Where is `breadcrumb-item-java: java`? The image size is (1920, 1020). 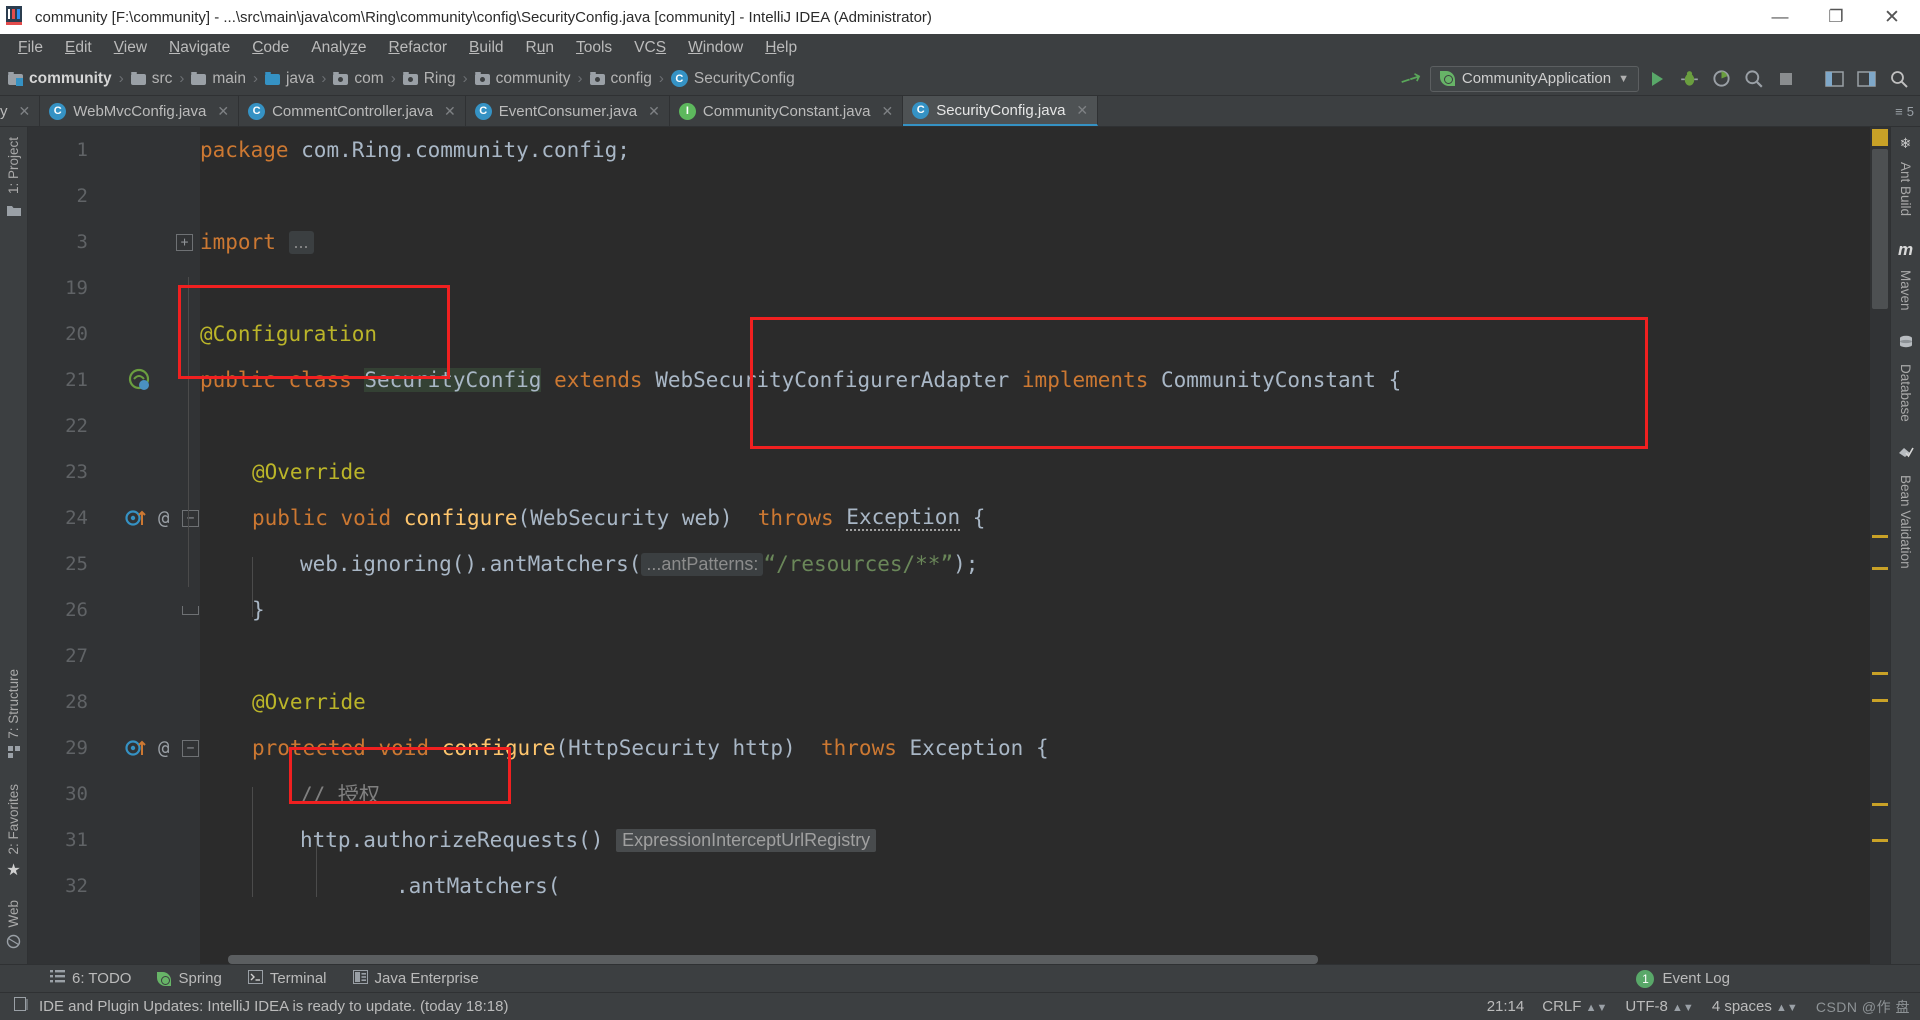 breadcrumb-item-java: java is located at coordinates (289, 78).